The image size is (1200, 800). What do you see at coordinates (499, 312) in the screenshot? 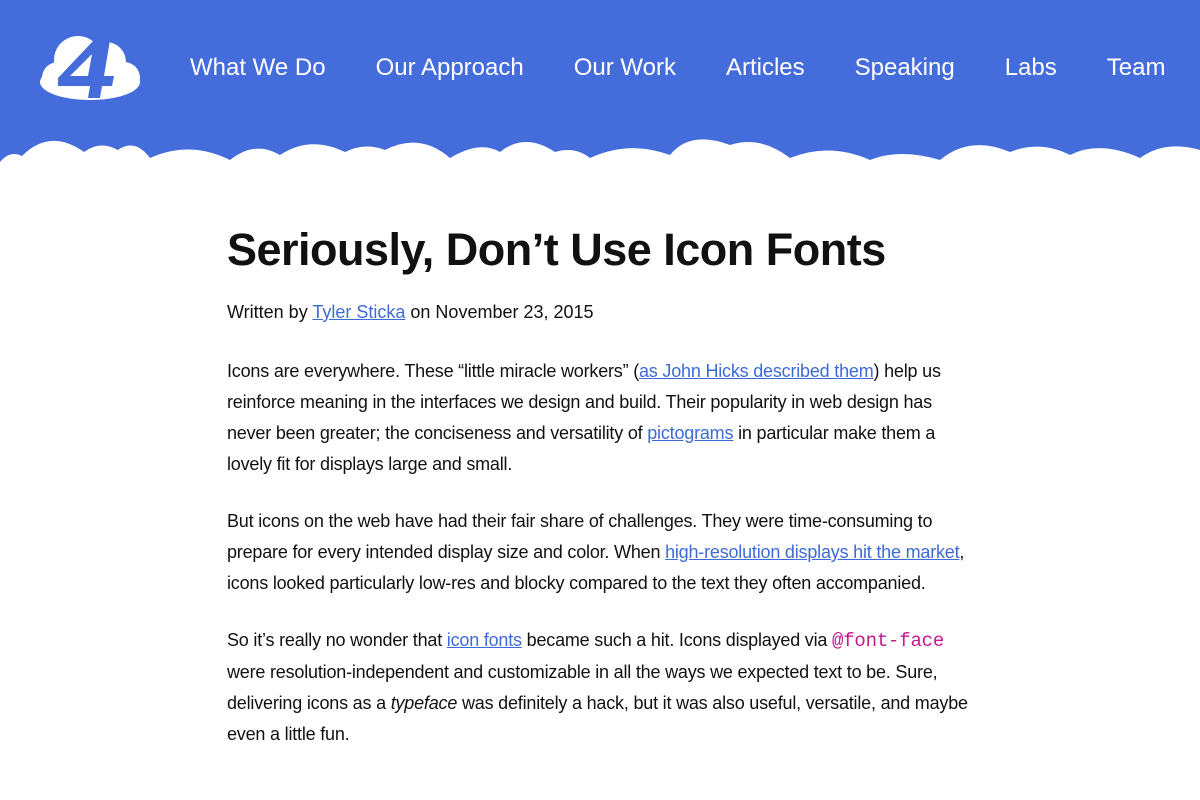
I see `byline-date: on November 23, 2015` at bounding box center [499, 312].